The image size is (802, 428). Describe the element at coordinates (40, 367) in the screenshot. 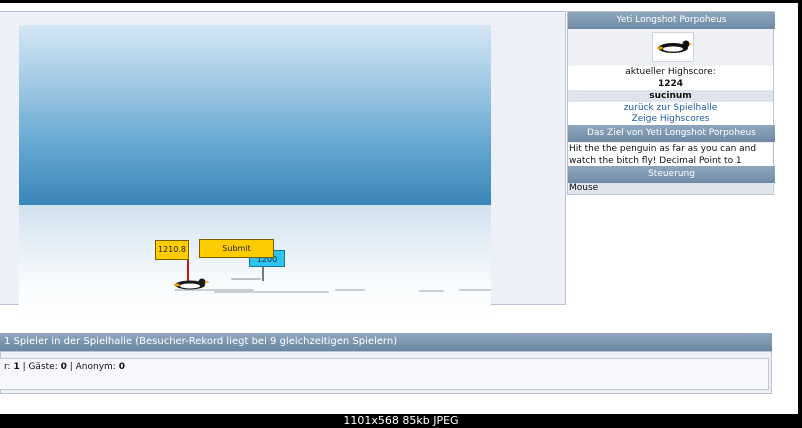

I see `guests-label: | Gäste:` at that location.